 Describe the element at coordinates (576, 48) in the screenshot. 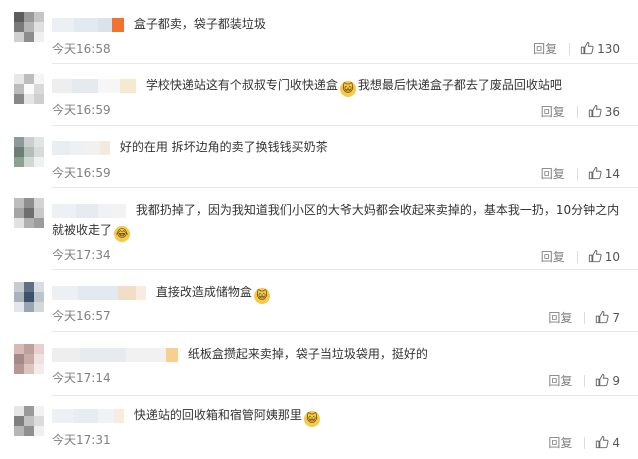

I see `comment-actions: 回复 130` at that location.